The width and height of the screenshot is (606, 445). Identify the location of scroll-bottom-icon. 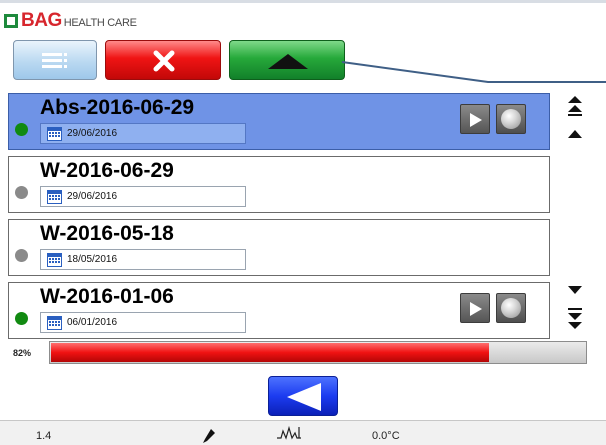
(575, 319).